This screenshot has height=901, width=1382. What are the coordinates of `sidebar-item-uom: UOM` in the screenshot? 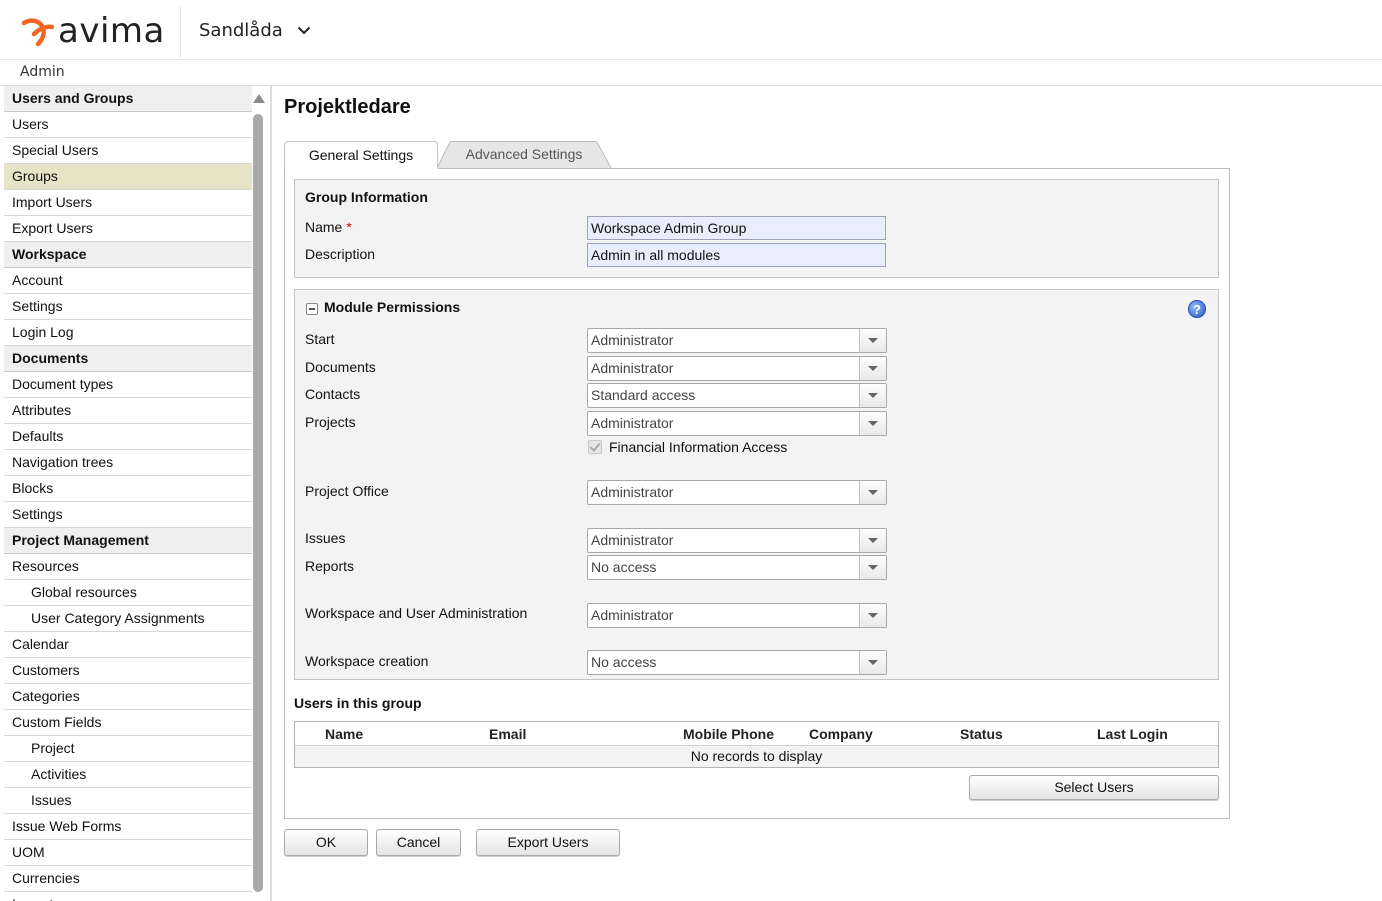 It's located at (128, 853).